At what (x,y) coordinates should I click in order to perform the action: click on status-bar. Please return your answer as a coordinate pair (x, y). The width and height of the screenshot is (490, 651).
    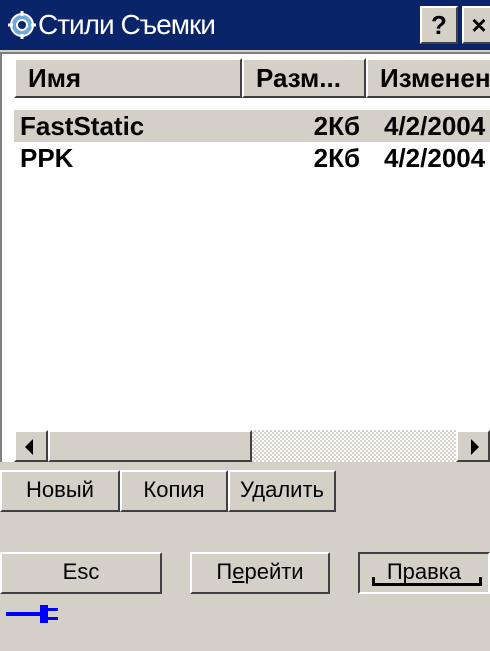
    Looking at the image, I should click on (245, 624).